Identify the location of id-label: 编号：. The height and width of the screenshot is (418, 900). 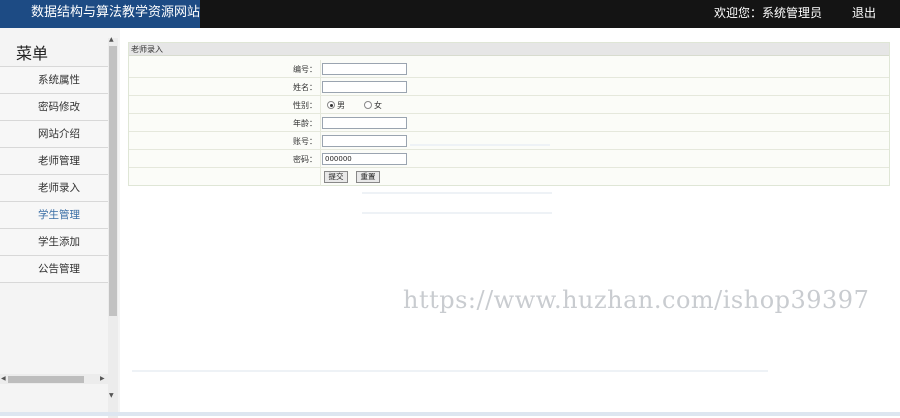
(305, 69).